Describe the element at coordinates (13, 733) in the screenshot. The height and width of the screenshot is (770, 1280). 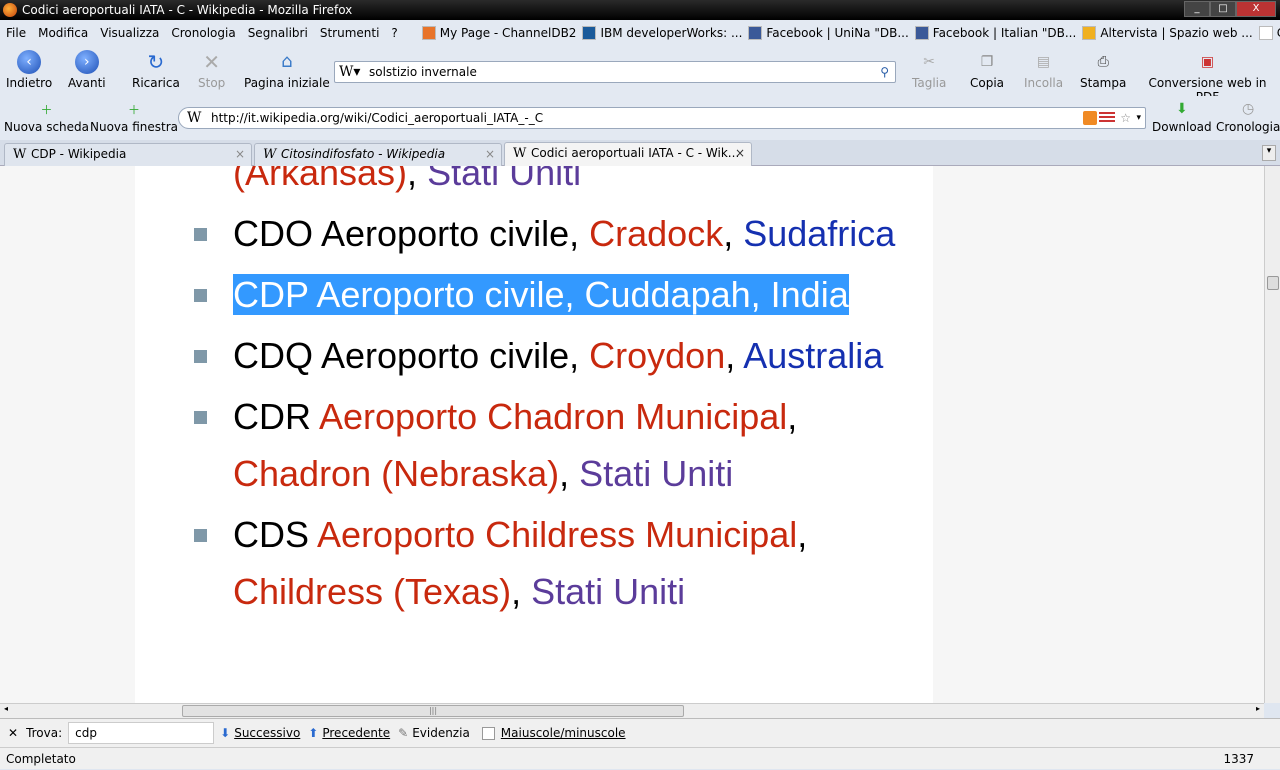
I see `close-find-bar-icon: ✕` at that location.